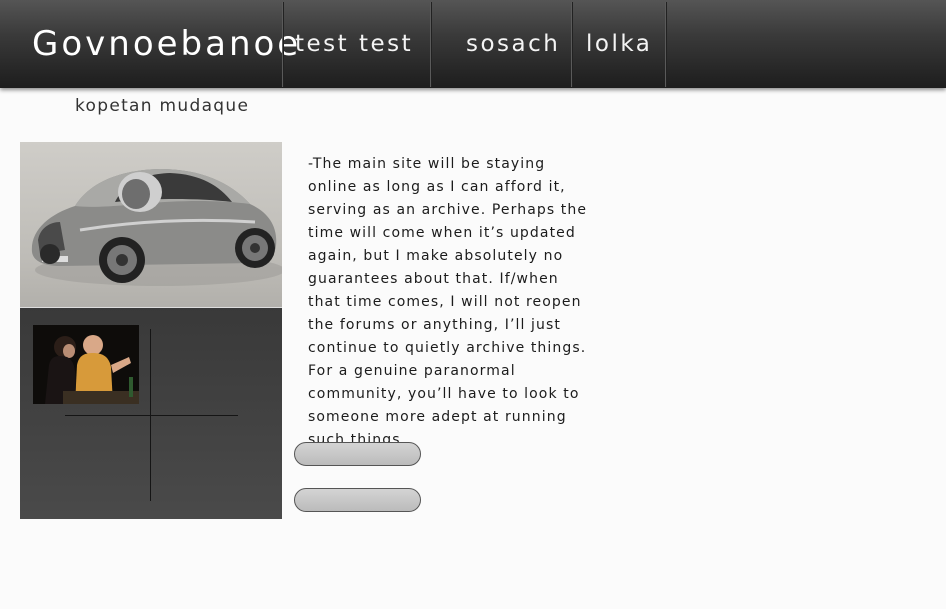 This screenshot has height=609, width=946. What do you see at coordinates (86, 364) in the screenshot?
I see `people-photo` at bounding box center [86, 364].